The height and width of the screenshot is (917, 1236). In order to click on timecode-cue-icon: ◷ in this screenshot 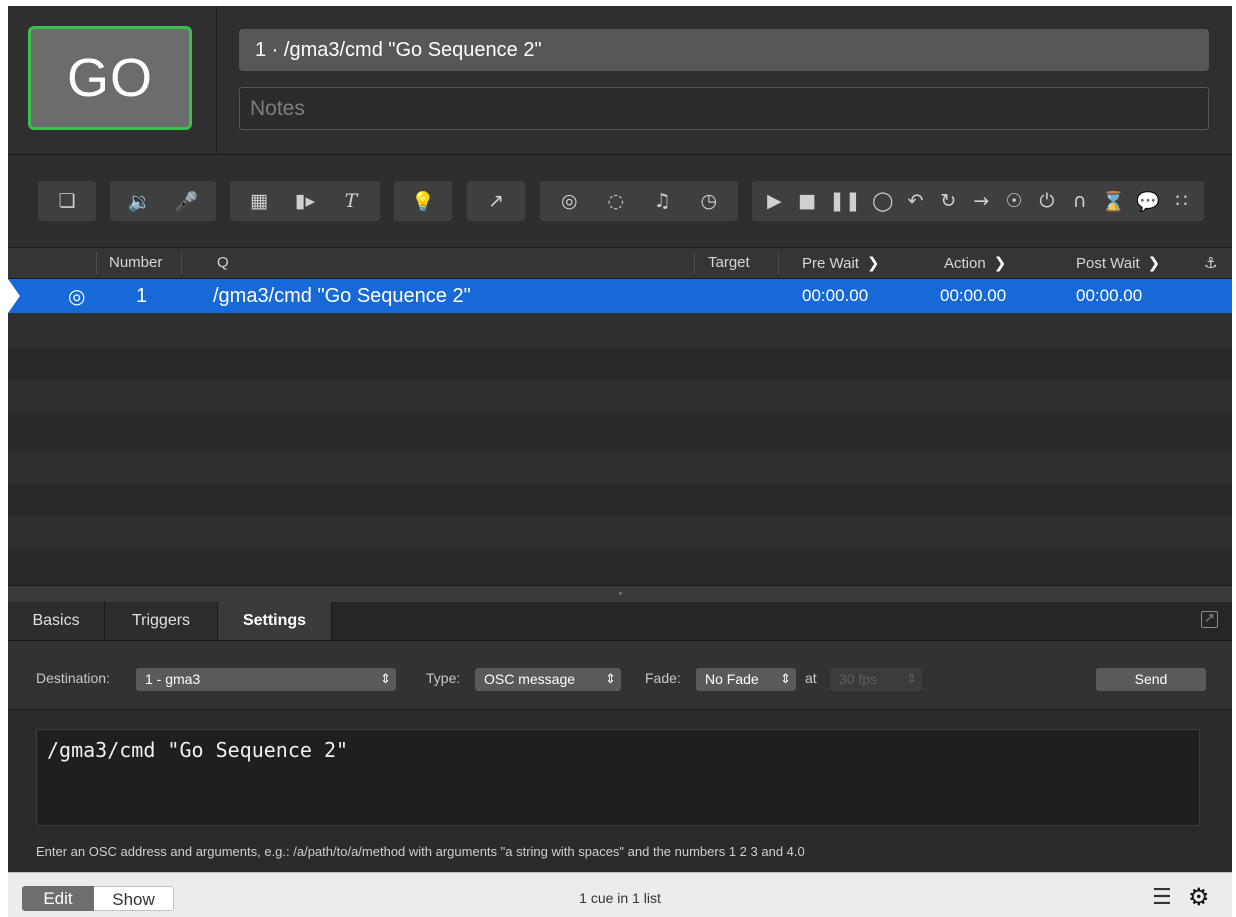, I will do `click(709, 201)`.